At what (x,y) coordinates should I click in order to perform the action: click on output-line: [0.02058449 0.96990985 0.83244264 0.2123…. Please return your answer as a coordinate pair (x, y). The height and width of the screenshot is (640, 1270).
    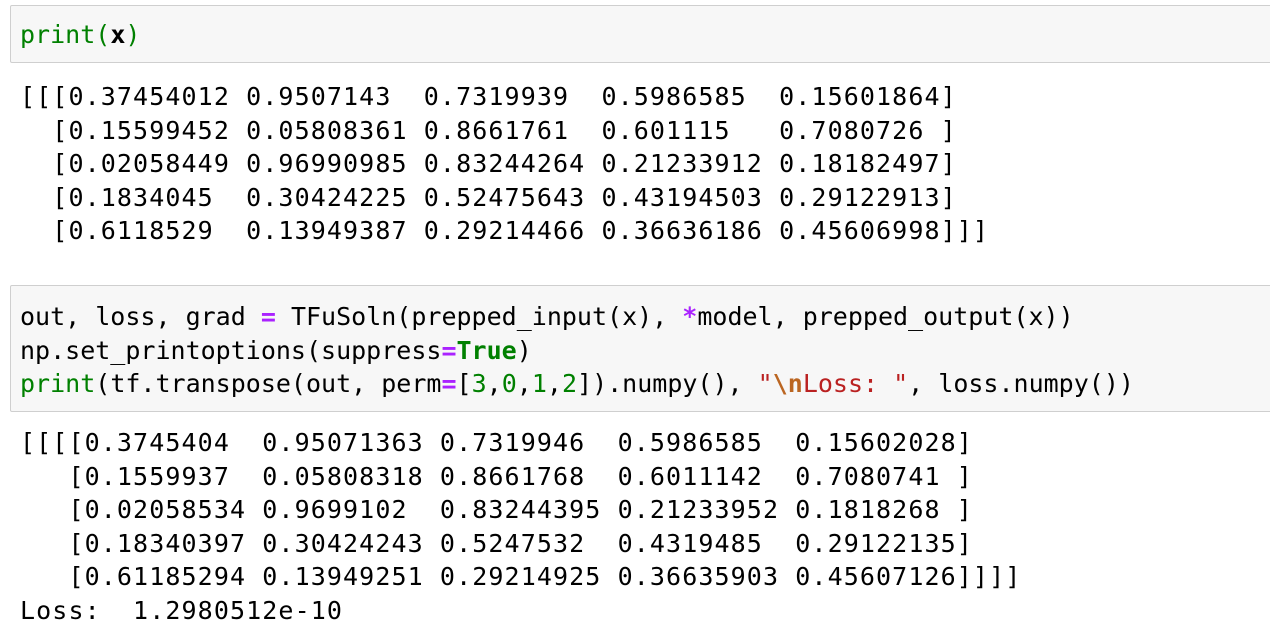
    Looking at the image, I should click on (488, 163).